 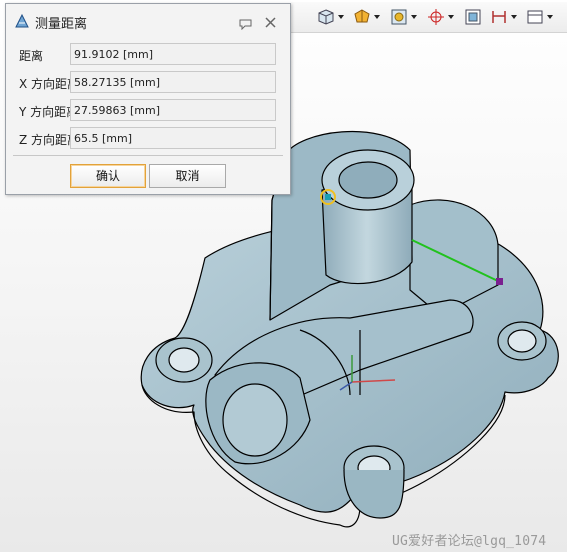 What do you see at coordinates (270, 23) in the screenshot?
I see `close-icon` at bounding box center [270, 23].